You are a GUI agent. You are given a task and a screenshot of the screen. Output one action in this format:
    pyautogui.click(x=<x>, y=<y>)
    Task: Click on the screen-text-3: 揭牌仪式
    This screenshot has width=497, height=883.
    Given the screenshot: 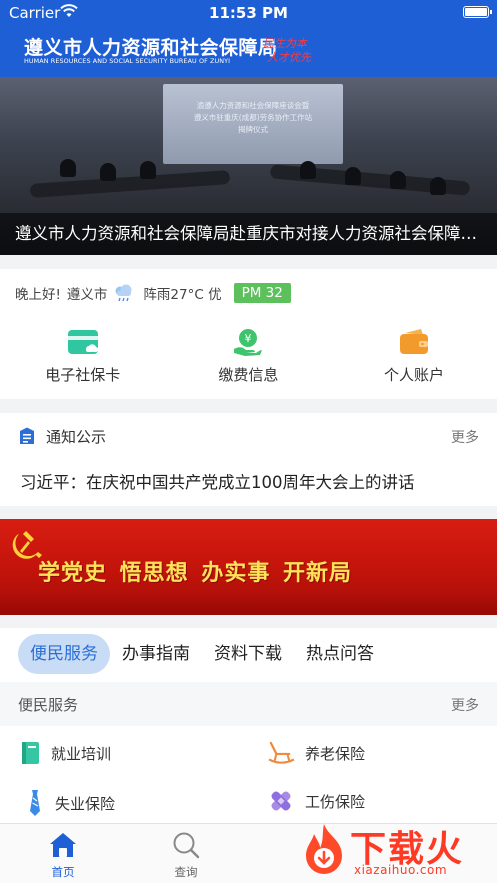 What is the action you would take?
    pyautogui.click(x=253, y=129)
    